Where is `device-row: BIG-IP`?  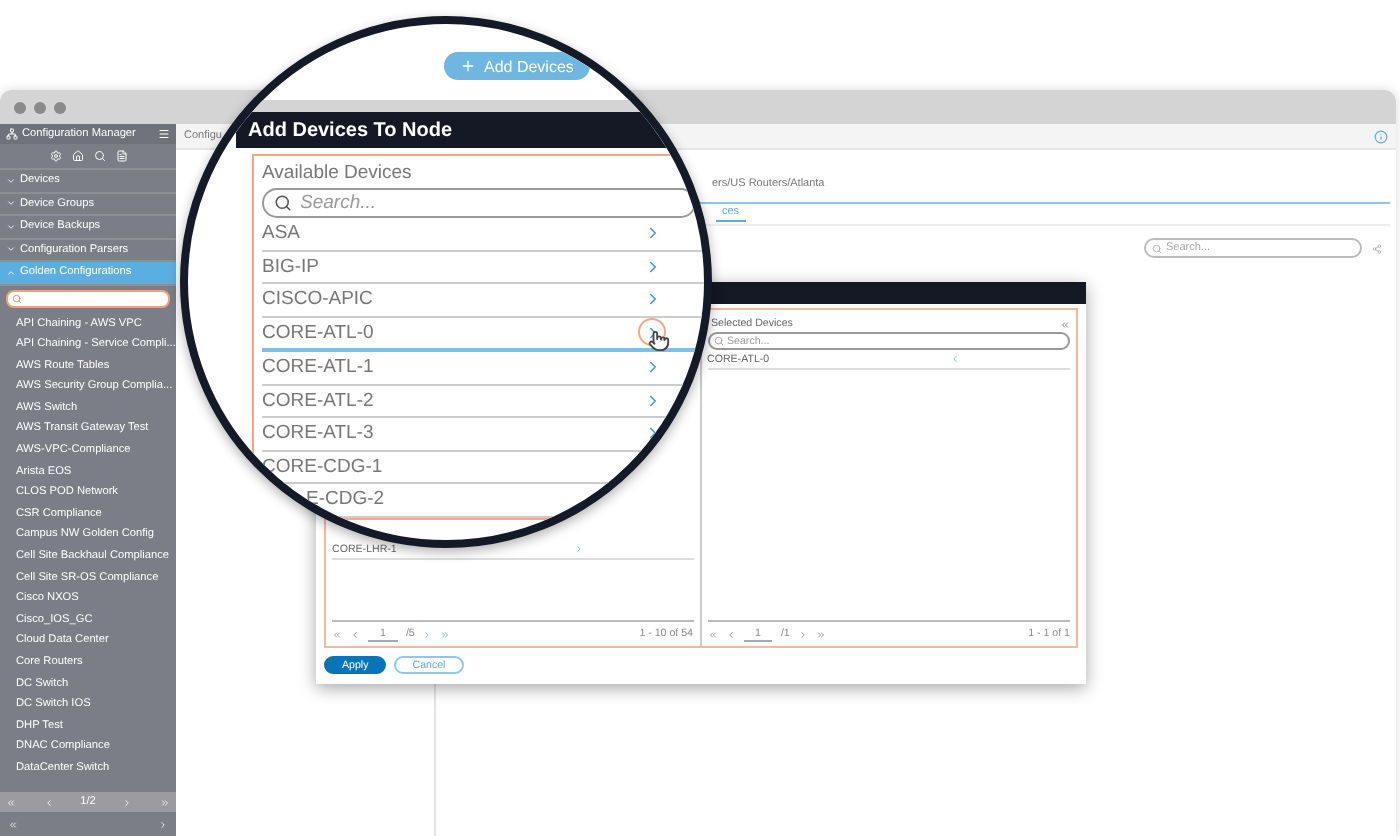 device-row: BIG-IP is located at coordinates (483, 267).